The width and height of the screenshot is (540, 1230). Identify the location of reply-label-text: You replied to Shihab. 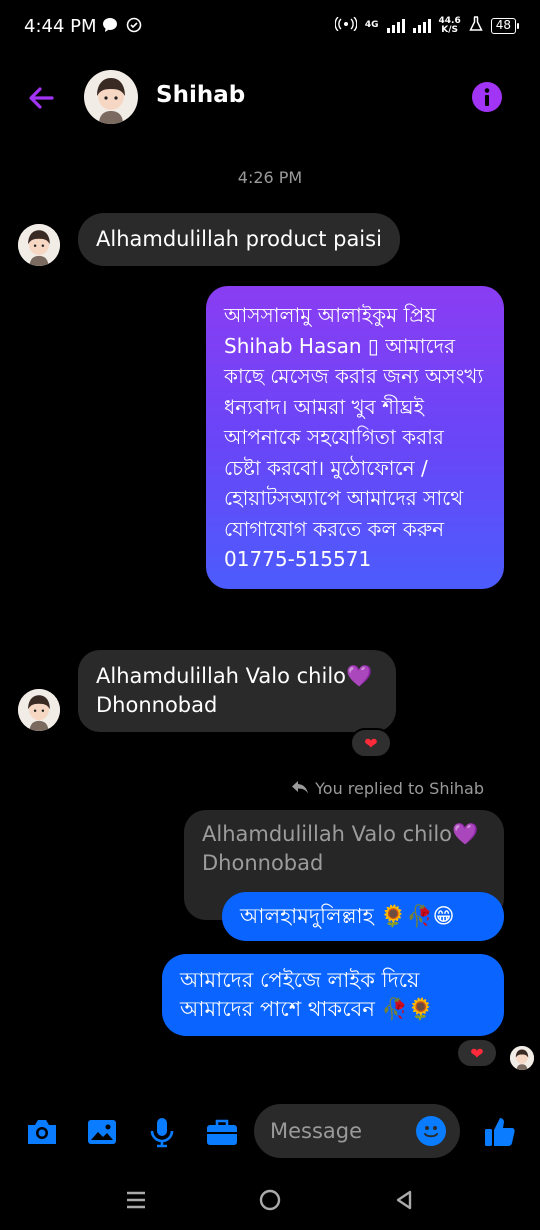
(399, 788).